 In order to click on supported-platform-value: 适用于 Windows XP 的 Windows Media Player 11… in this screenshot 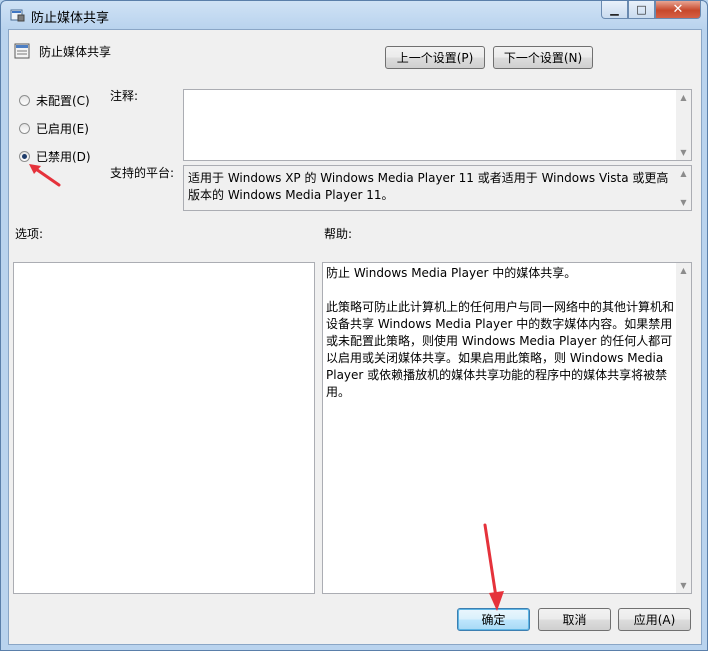, I will do `click(428, 186)`.